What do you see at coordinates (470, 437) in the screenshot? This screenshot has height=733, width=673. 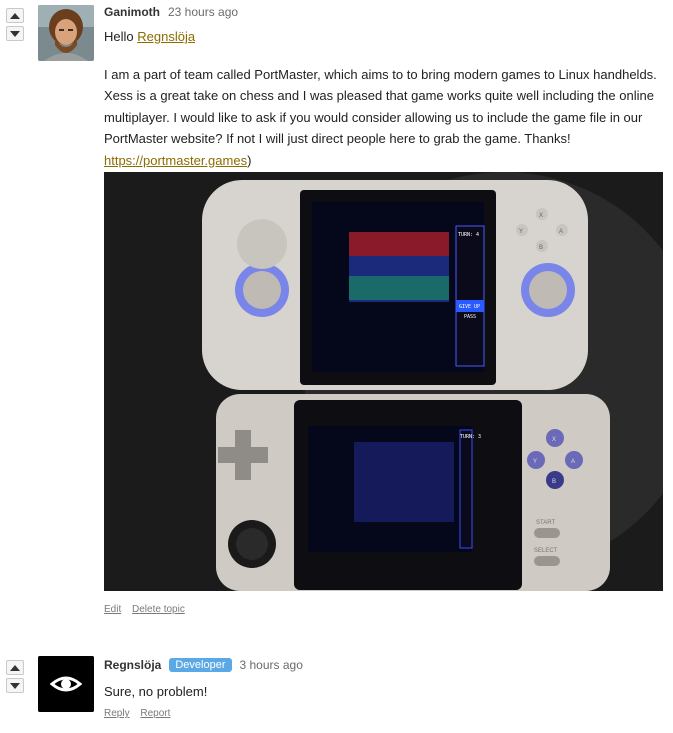 I see `bottom-hud-turn: TURN: 3` at bounding box center [470, 437].